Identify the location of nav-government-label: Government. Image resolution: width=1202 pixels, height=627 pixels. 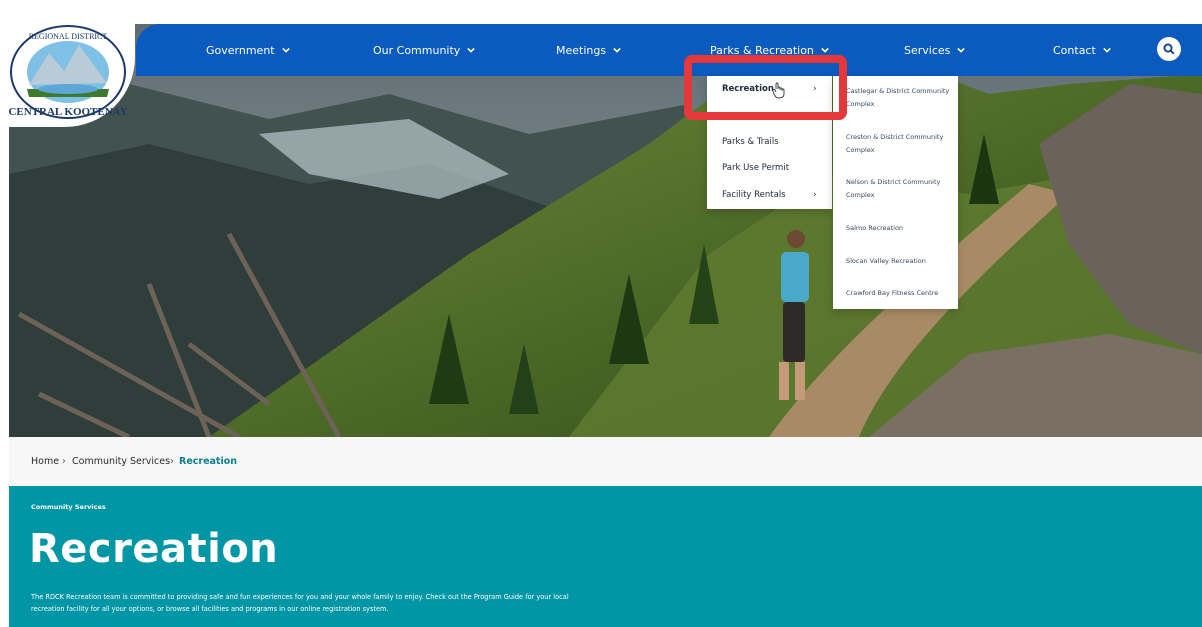
(240, 50).